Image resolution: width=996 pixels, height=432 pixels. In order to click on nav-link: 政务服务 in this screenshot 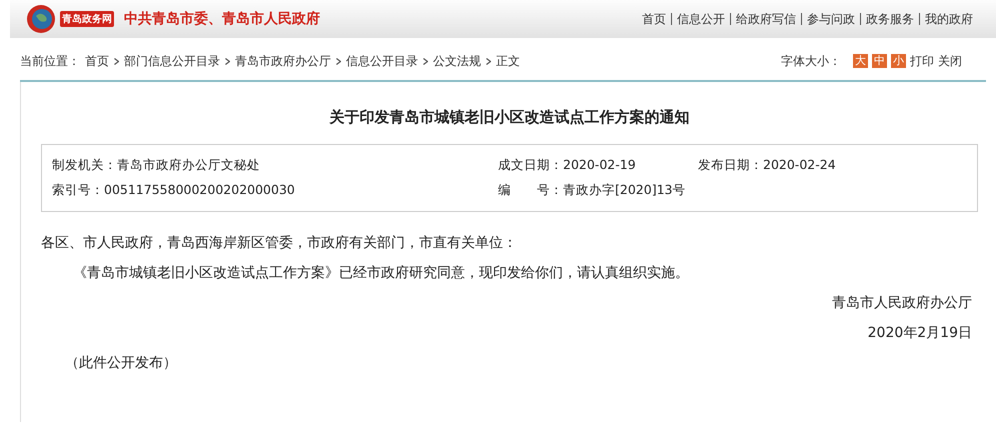, I will do `click(889, 19)`.